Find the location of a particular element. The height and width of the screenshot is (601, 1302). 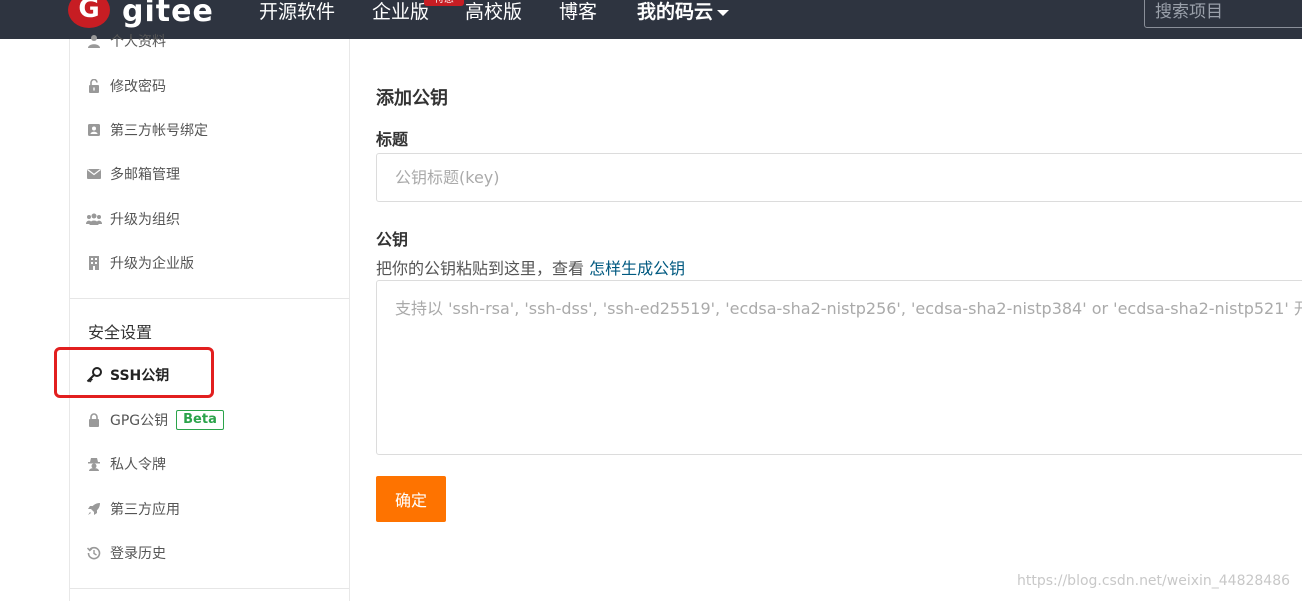

annotation-highlight-box is located at coordinates (134, 372).